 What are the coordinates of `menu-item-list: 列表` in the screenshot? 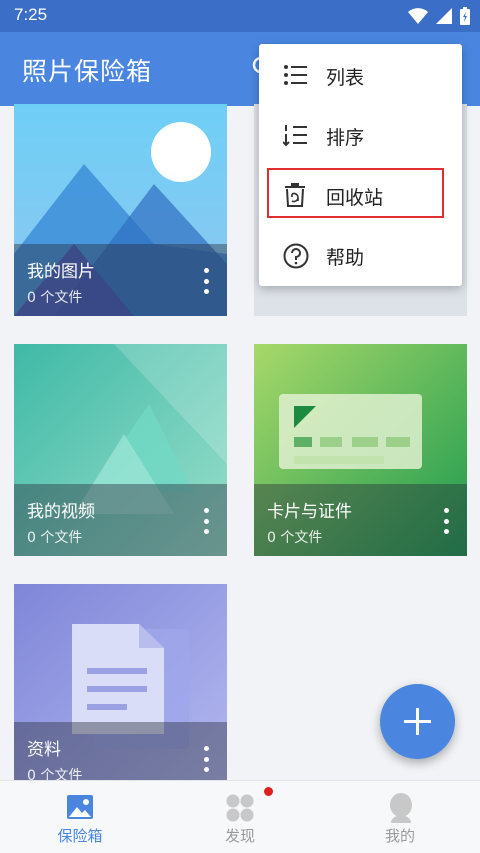 It's located at (360, 76).